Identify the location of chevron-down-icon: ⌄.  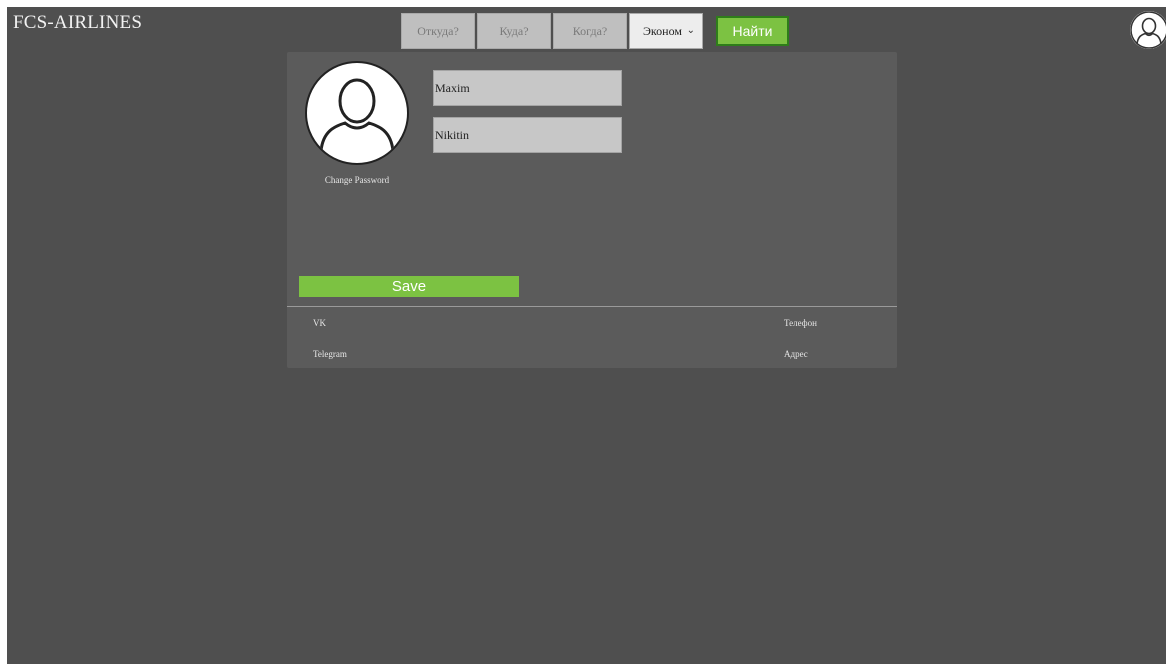
(690, 30).